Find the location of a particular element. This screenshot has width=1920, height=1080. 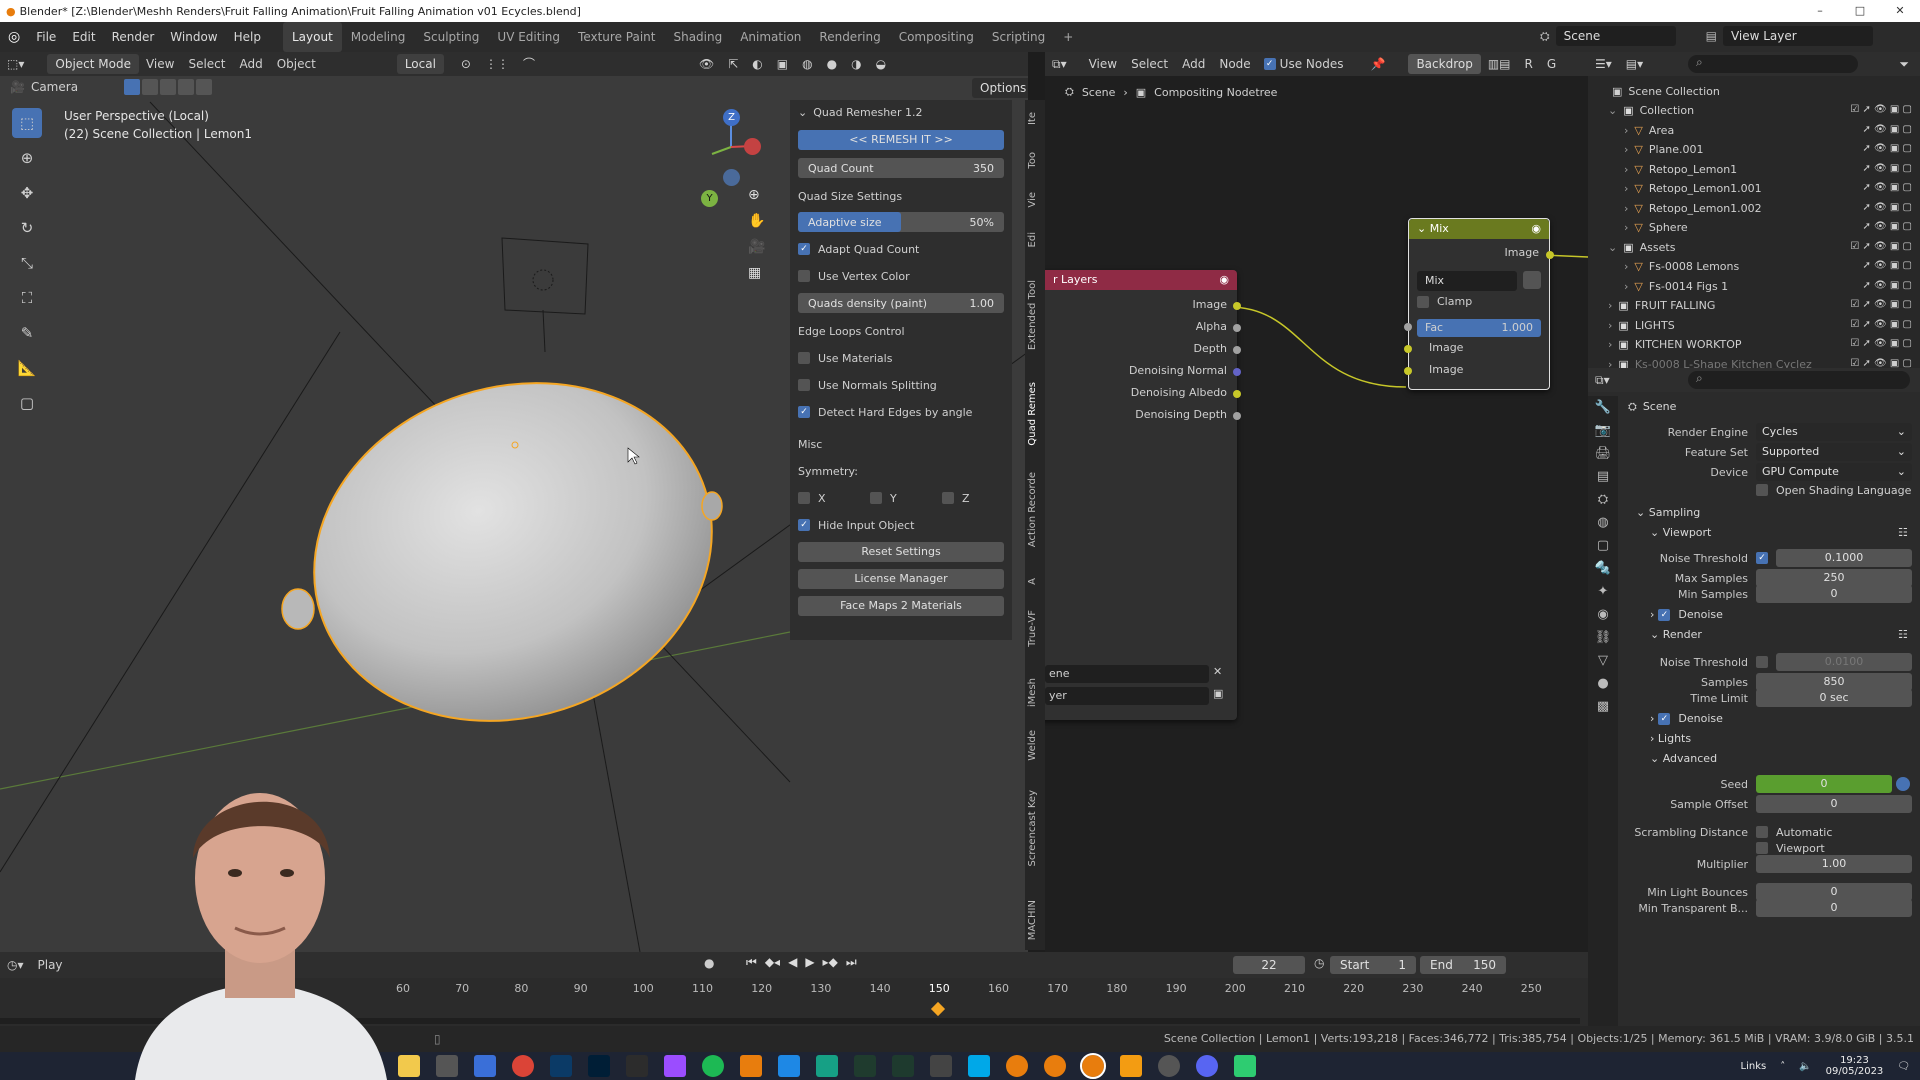

add-workspace-button: + is located at coordinates (1068, 37).